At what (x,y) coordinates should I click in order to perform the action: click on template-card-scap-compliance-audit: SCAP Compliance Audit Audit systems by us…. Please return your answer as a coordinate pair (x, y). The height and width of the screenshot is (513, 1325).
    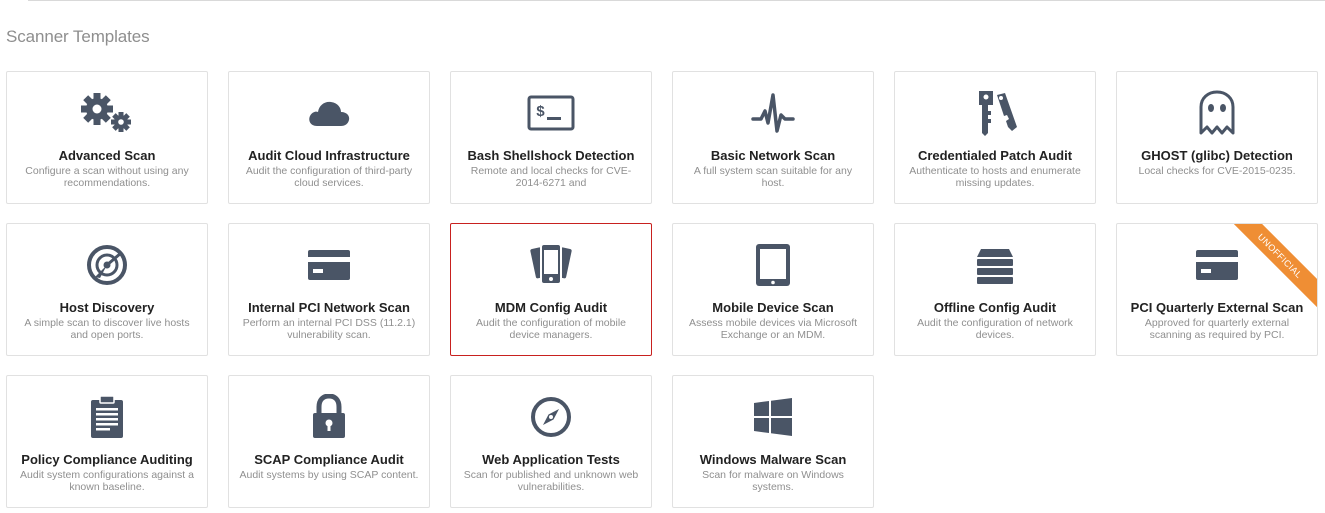
    Looking at the image, I should click on (329, 441).